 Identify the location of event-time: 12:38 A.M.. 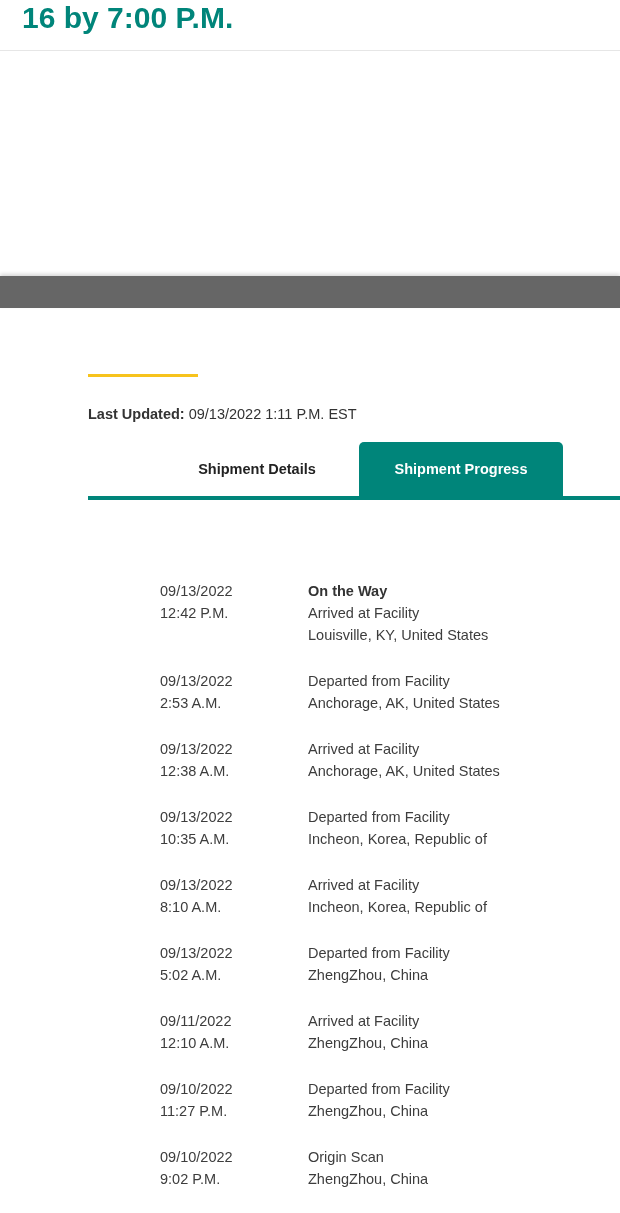
(195, 771).